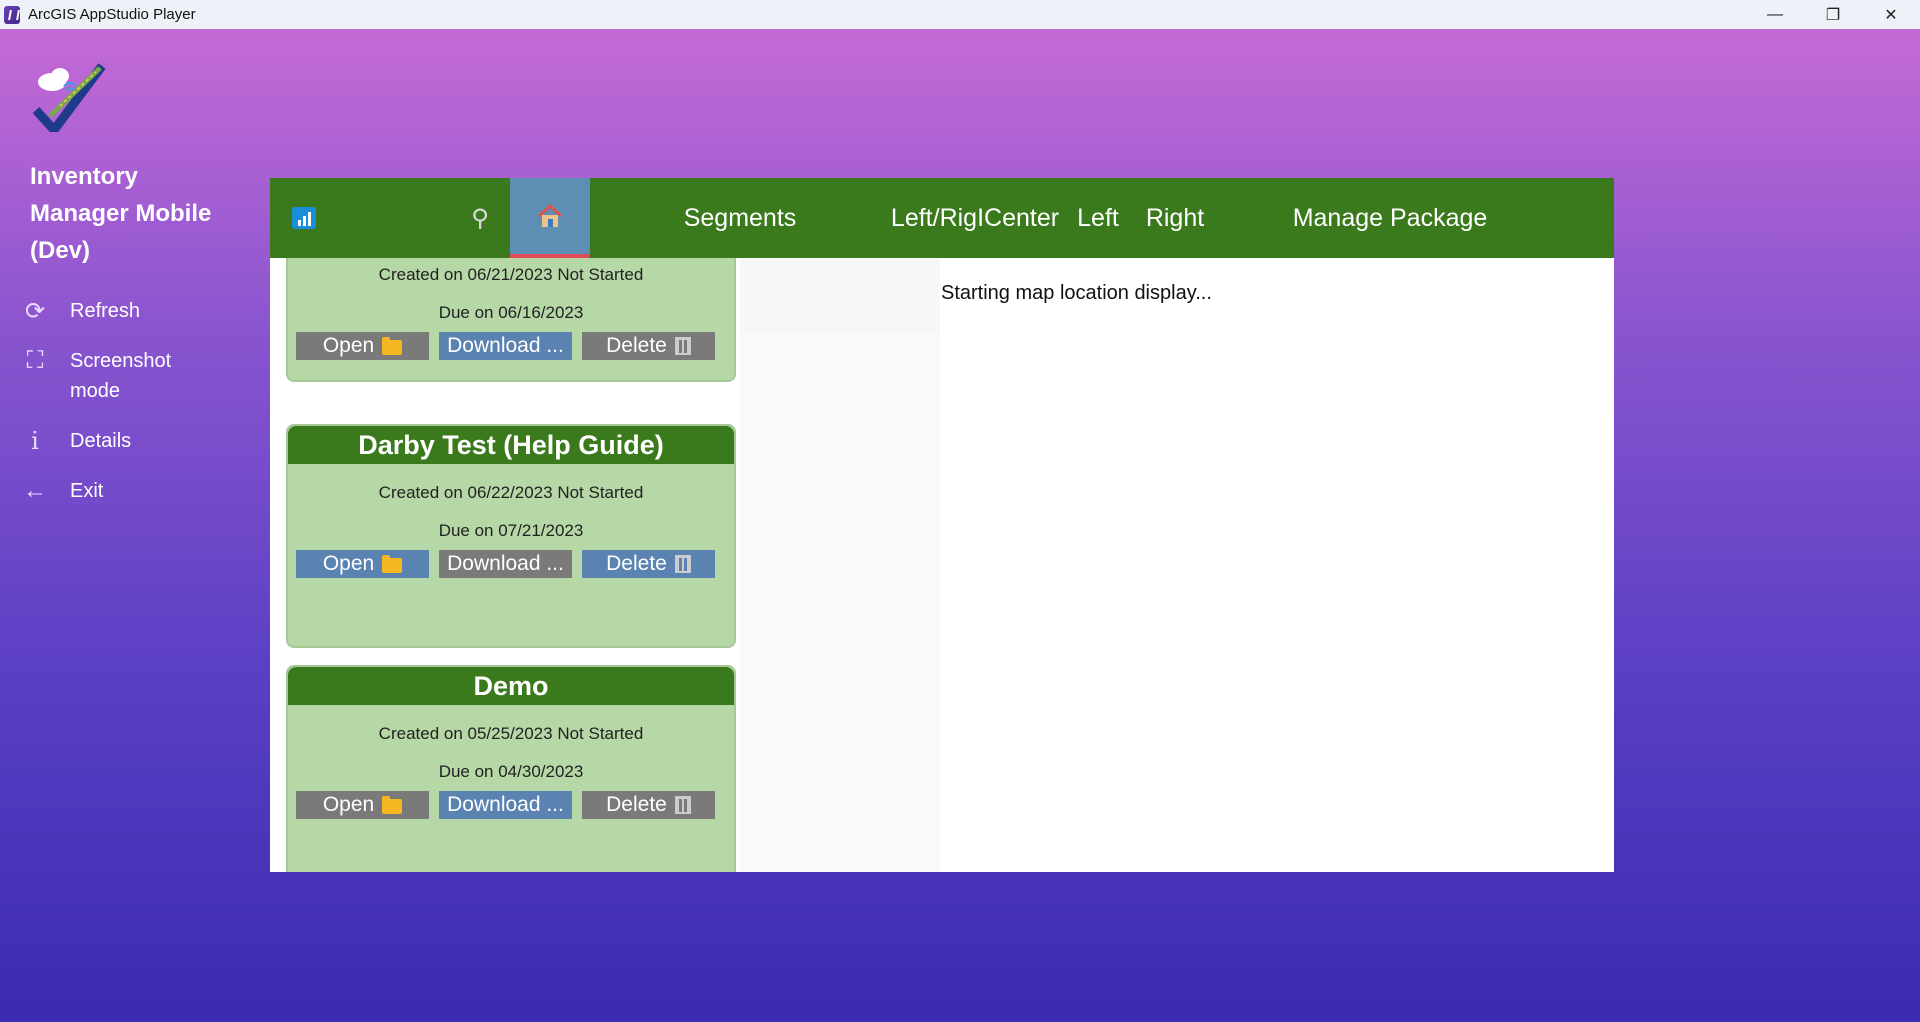 The height and width of the screenshot is (1022, 1920). What do you see at coordinates (511, 530) in the screenshot?
I see `card-due: Due on 07/21/2023` at bounding box center [511, 530].